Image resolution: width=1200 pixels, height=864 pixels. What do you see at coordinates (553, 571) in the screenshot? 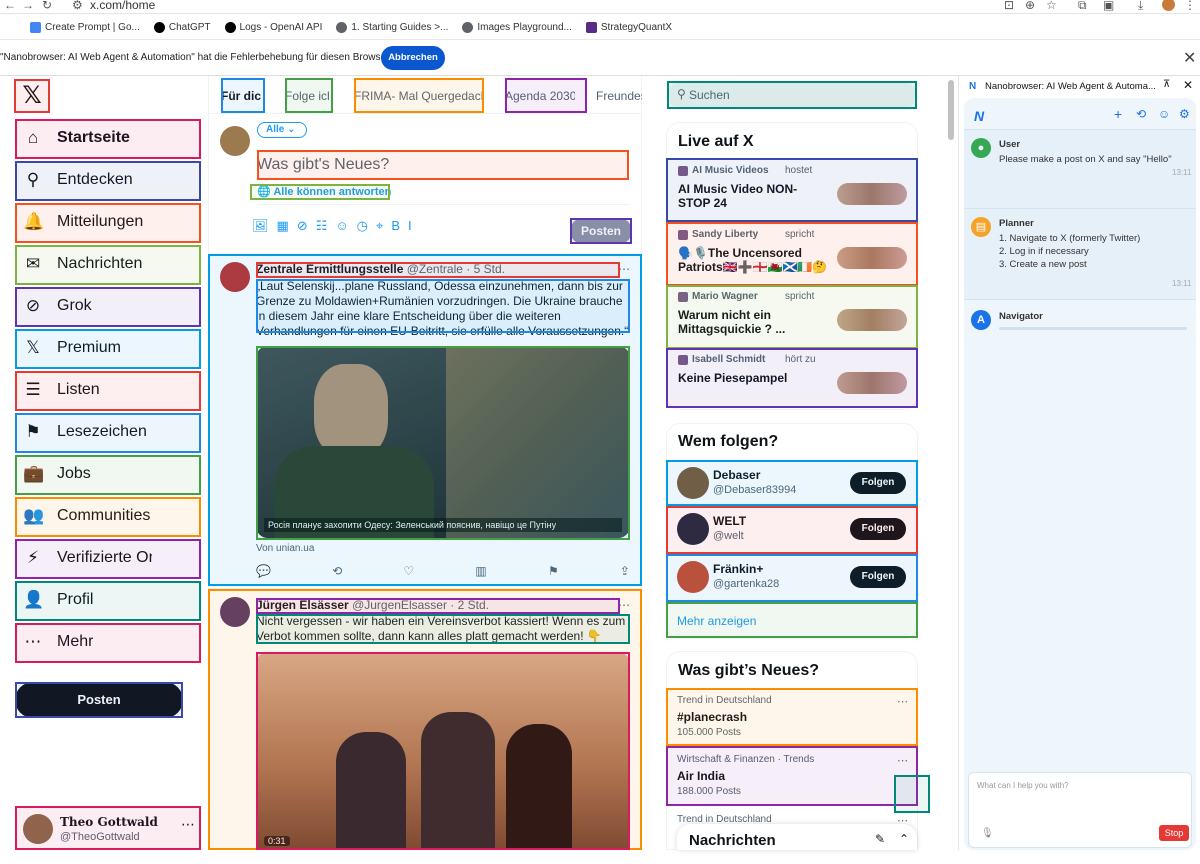
I see `bookmark-icon: ⚑` at bounding box center [553, 571].